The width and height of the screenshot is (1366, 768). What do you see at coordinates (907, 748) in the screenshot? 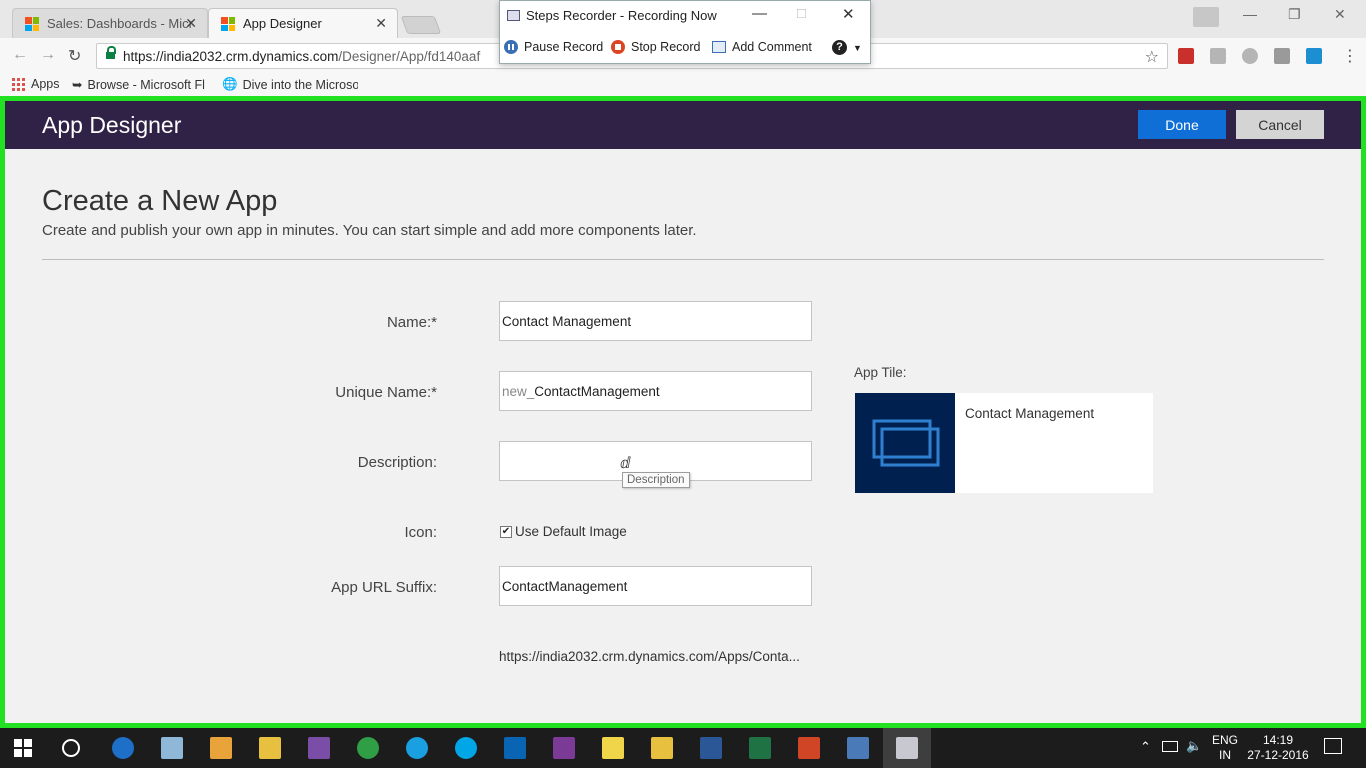
I see `steps-recorder-taskbar-icon` at bounding box center [907, 748].